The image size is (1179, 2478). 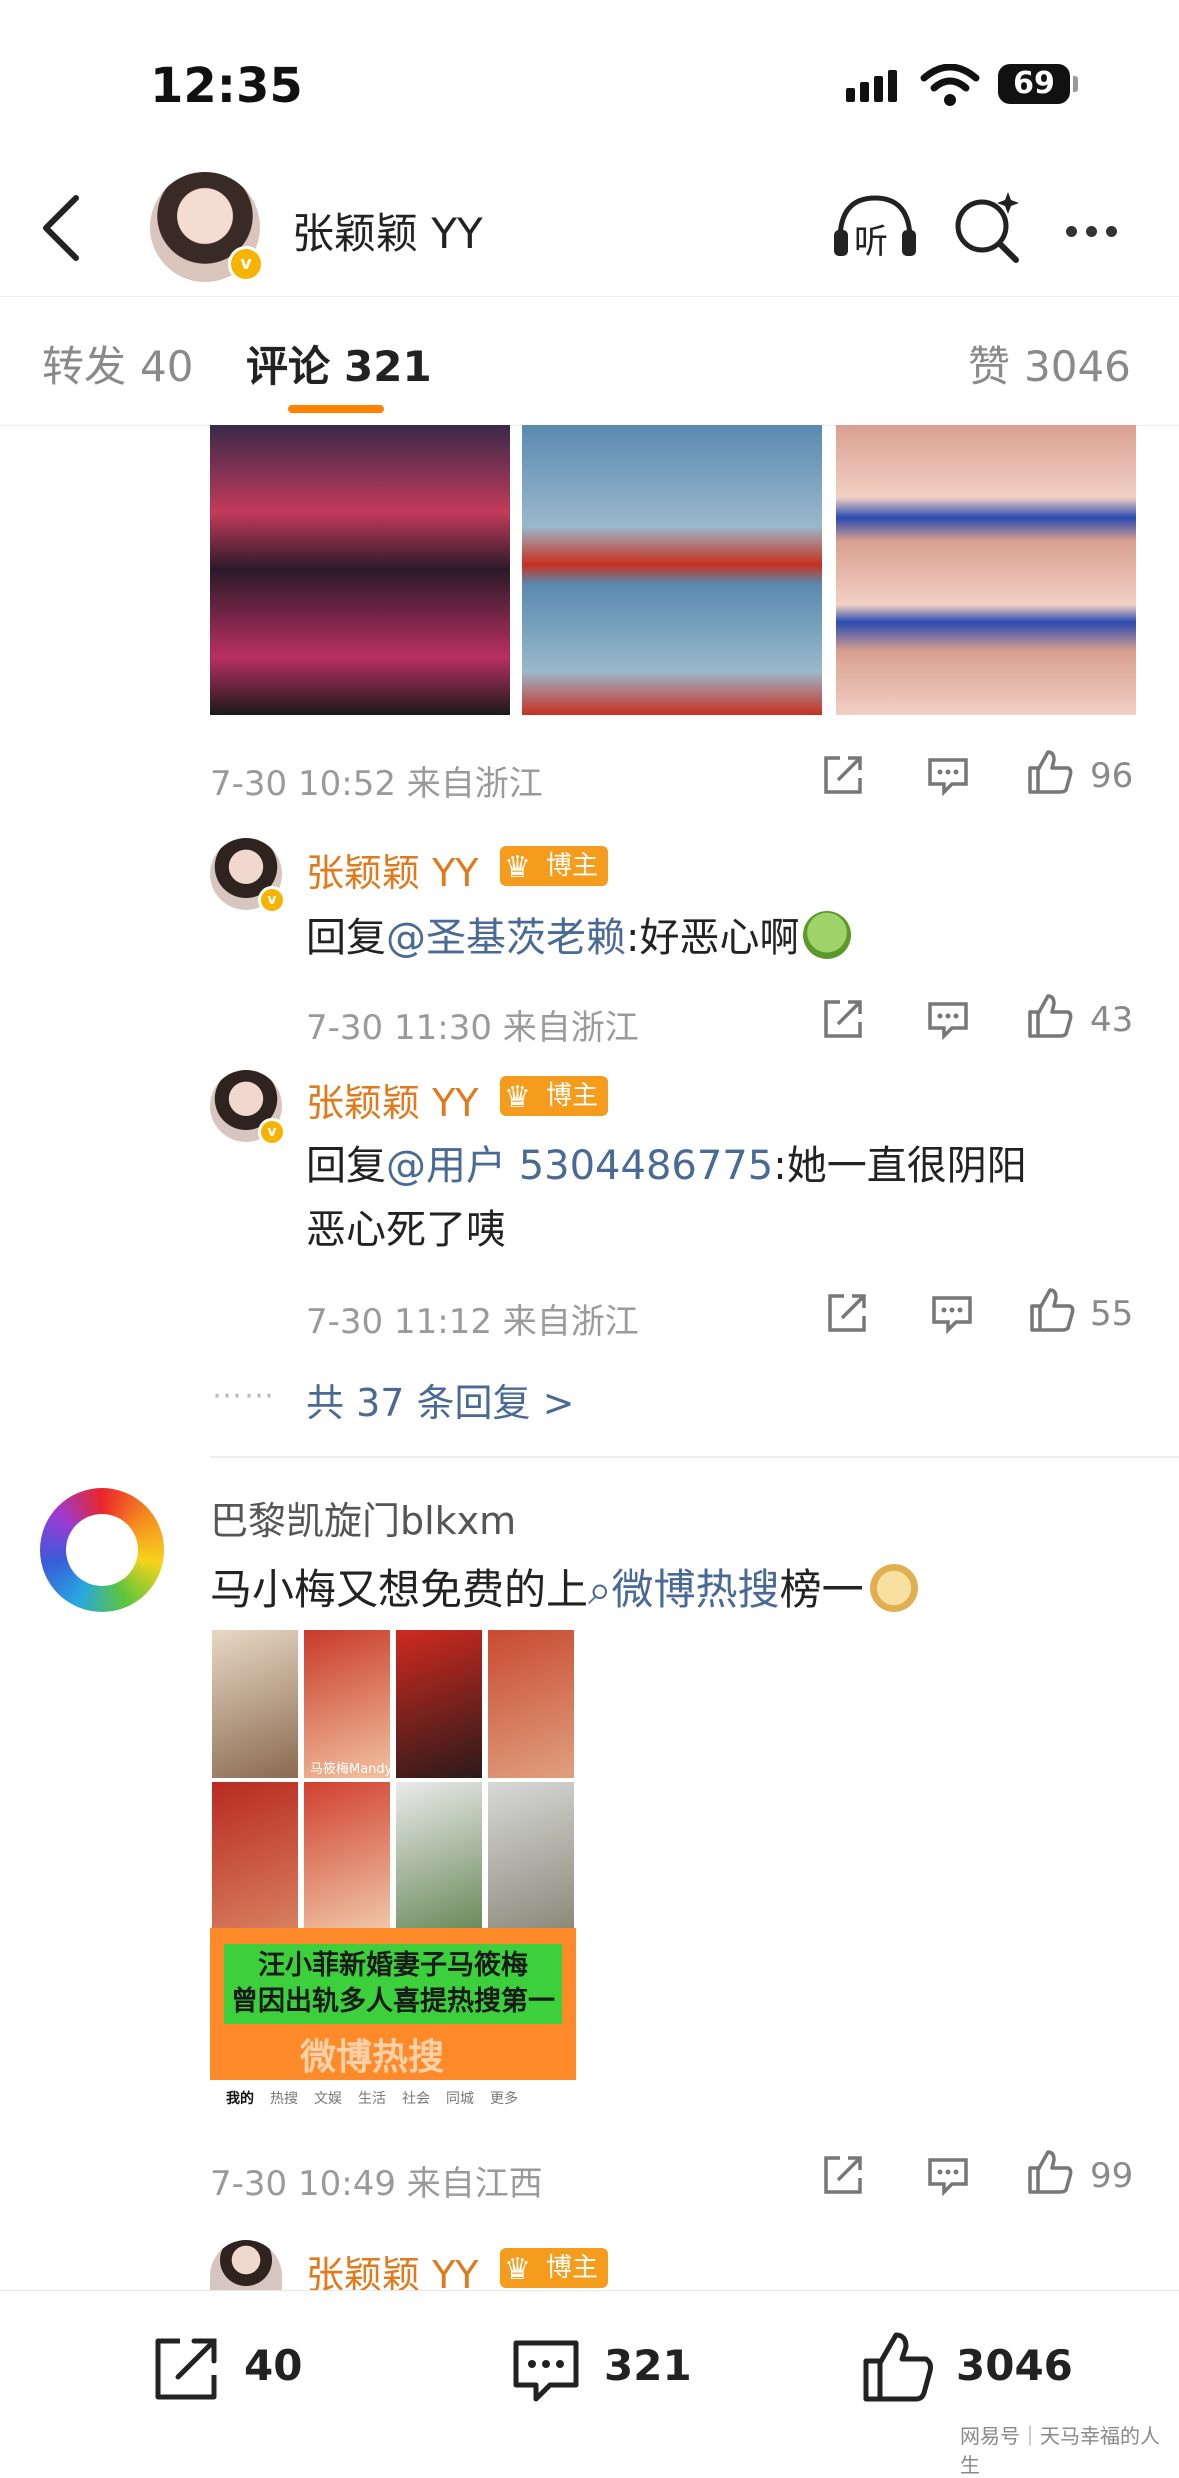 What do you see at coordinates (186, 2369) in the screenshot?
I see `repost-icon` at bounding box center [186, 2369].